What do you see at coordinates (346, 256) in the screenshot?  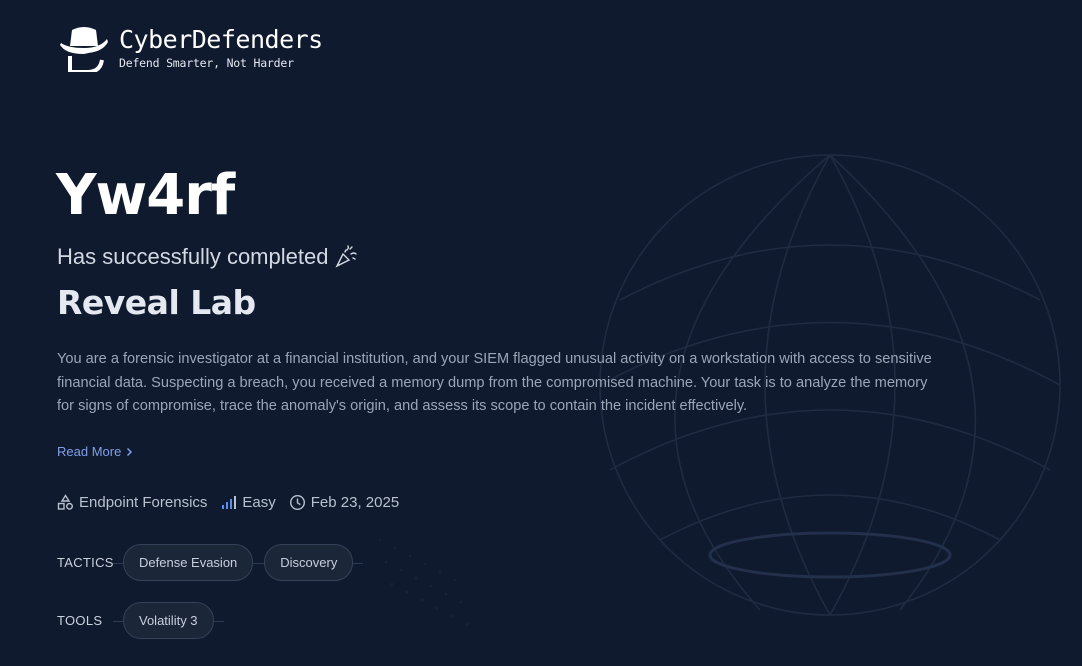 I see `party-popper-icon` at bounding box center [346, 256].